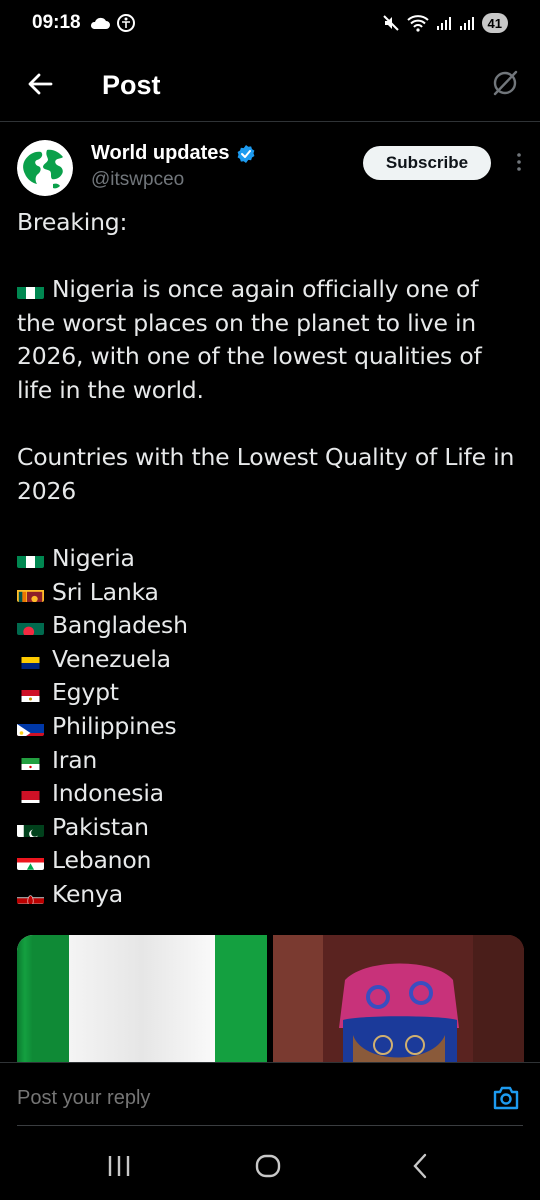 The height and width of the screenshot is (1200, 540). What do you see at coordinates (40, 84) in the screenshot?
I see `arrow-left-icon` at bounding box center [40, 84].